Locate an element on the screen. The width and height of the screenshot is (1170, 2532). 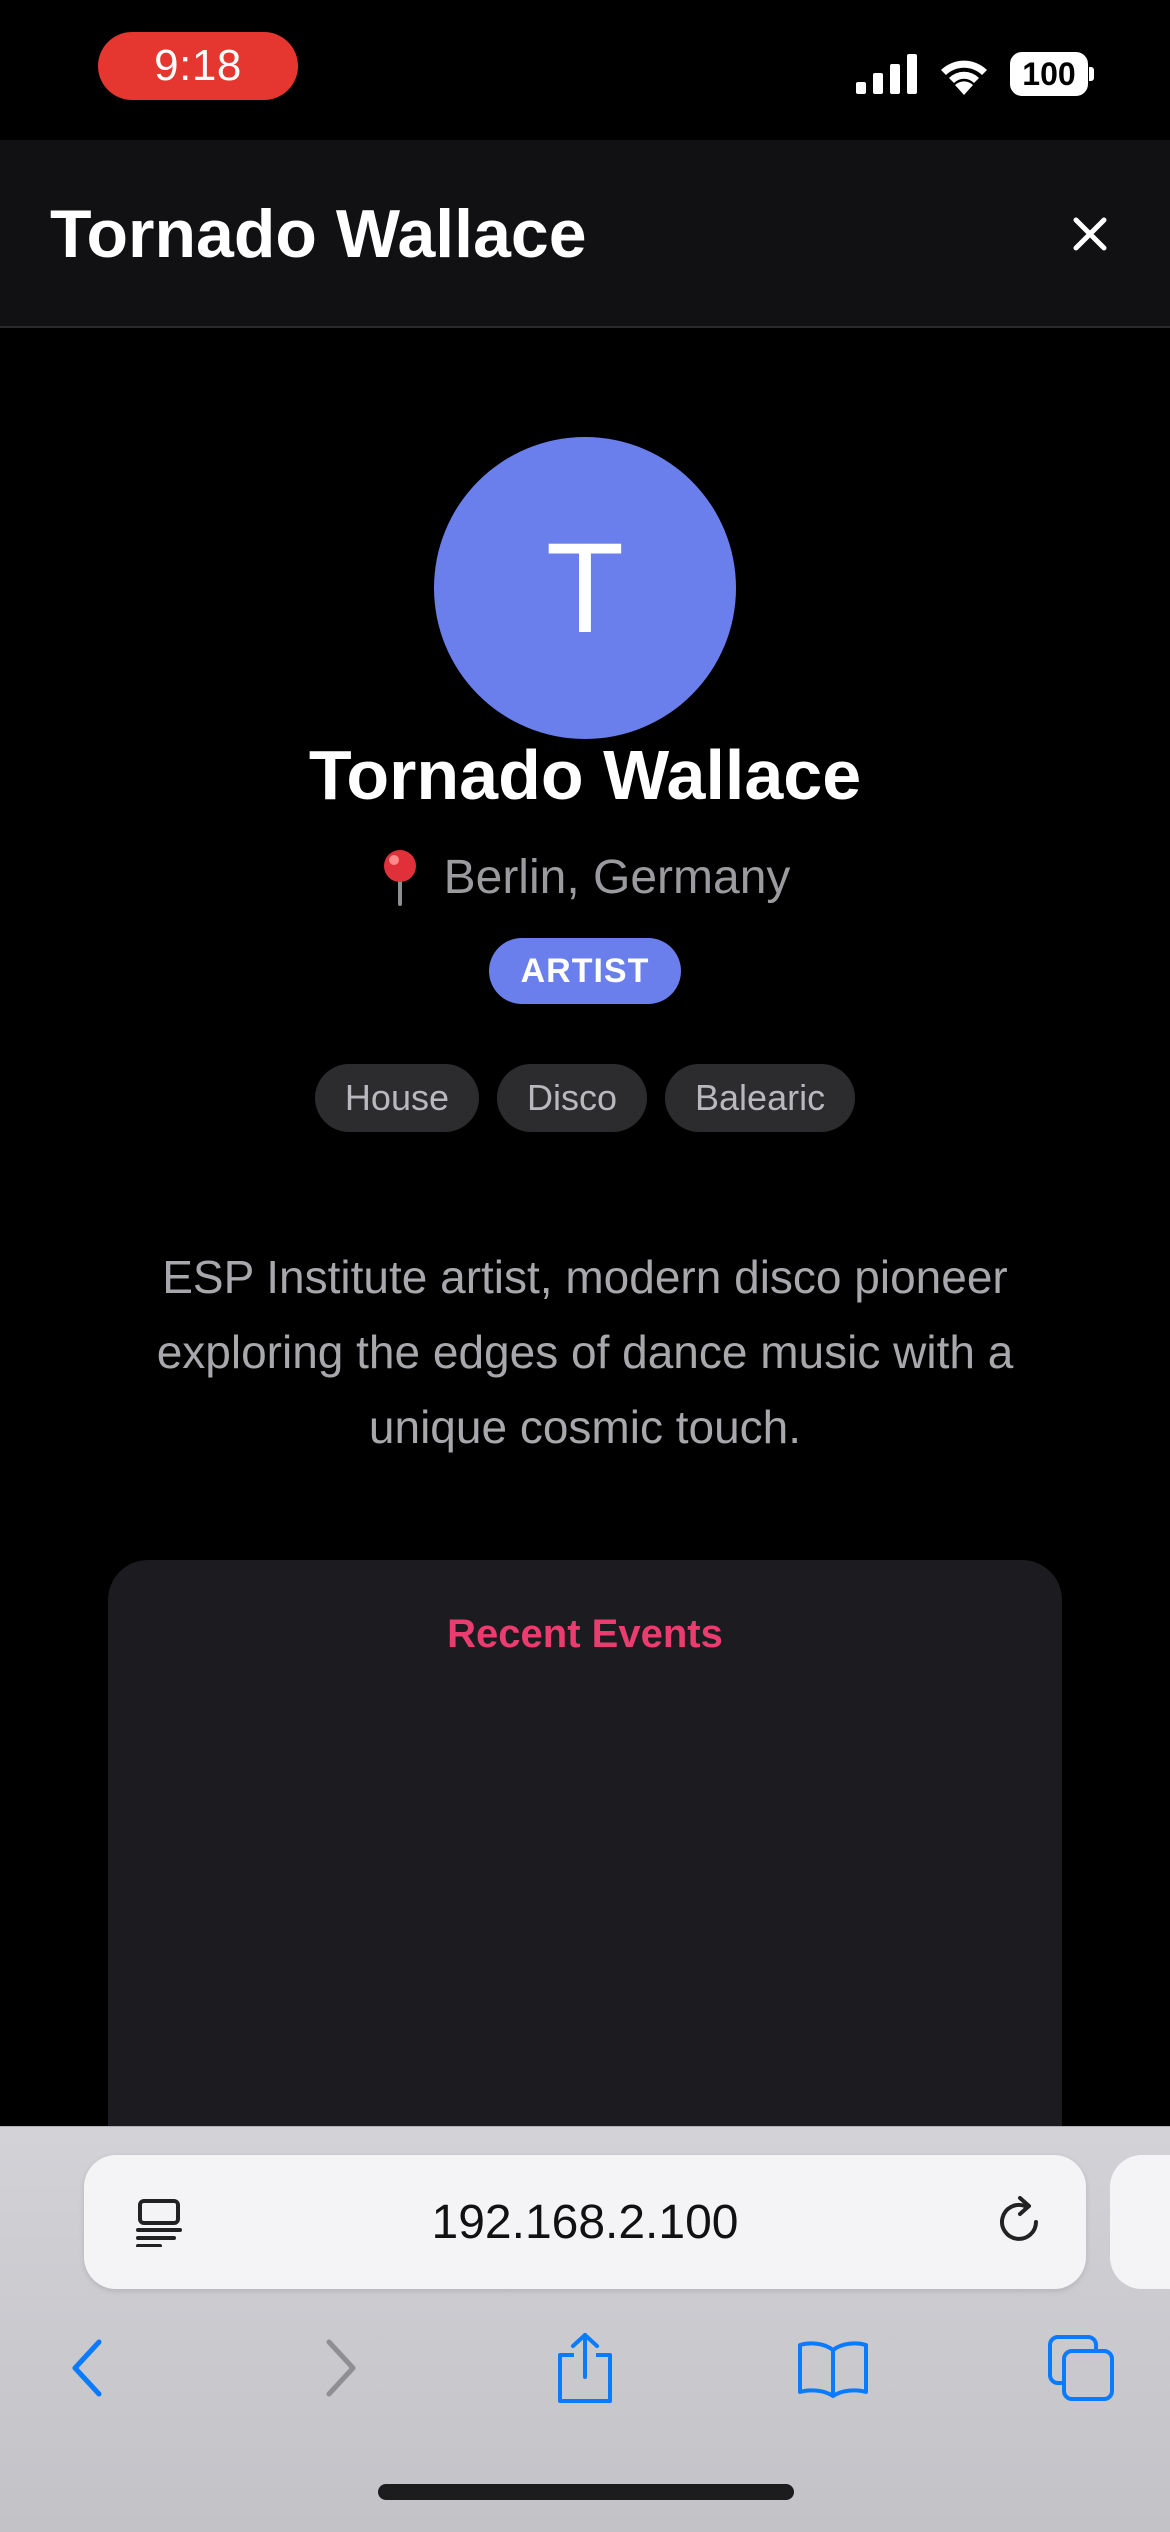
genre-tag: Balearic is located at coordinates (760, 1098).